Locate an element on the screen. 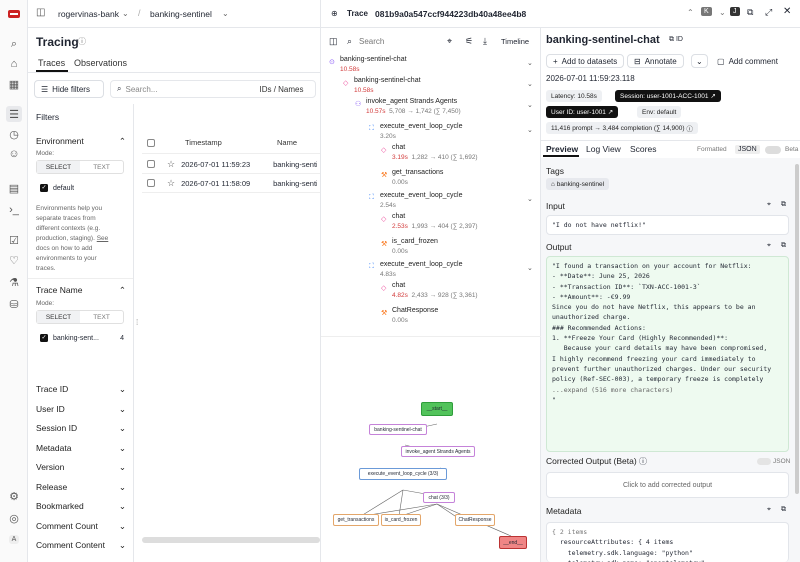  filter-item: Comment Content ⌄ is located at coordinates (81, 545).